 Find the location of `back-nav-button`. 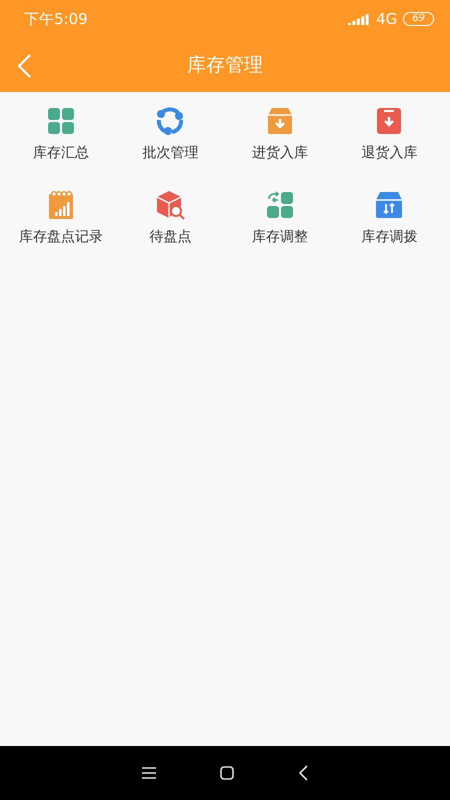

back-nav-button is located at coordinates (303, 773).